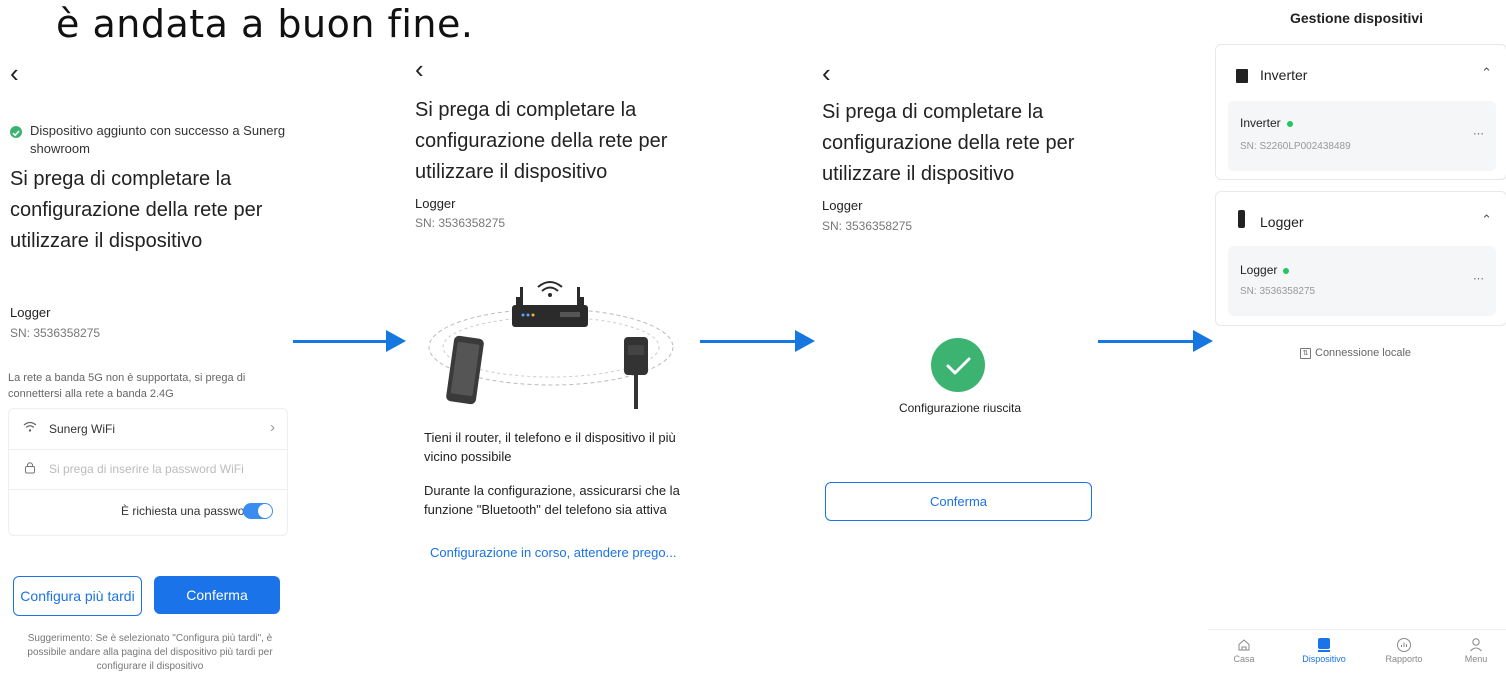 The width and height of the screenshot is (1506, 673). I want to click on device-group-logger: Logger ⌃ Logger SN: 3536358275 ⋯, so click(1360, 258).